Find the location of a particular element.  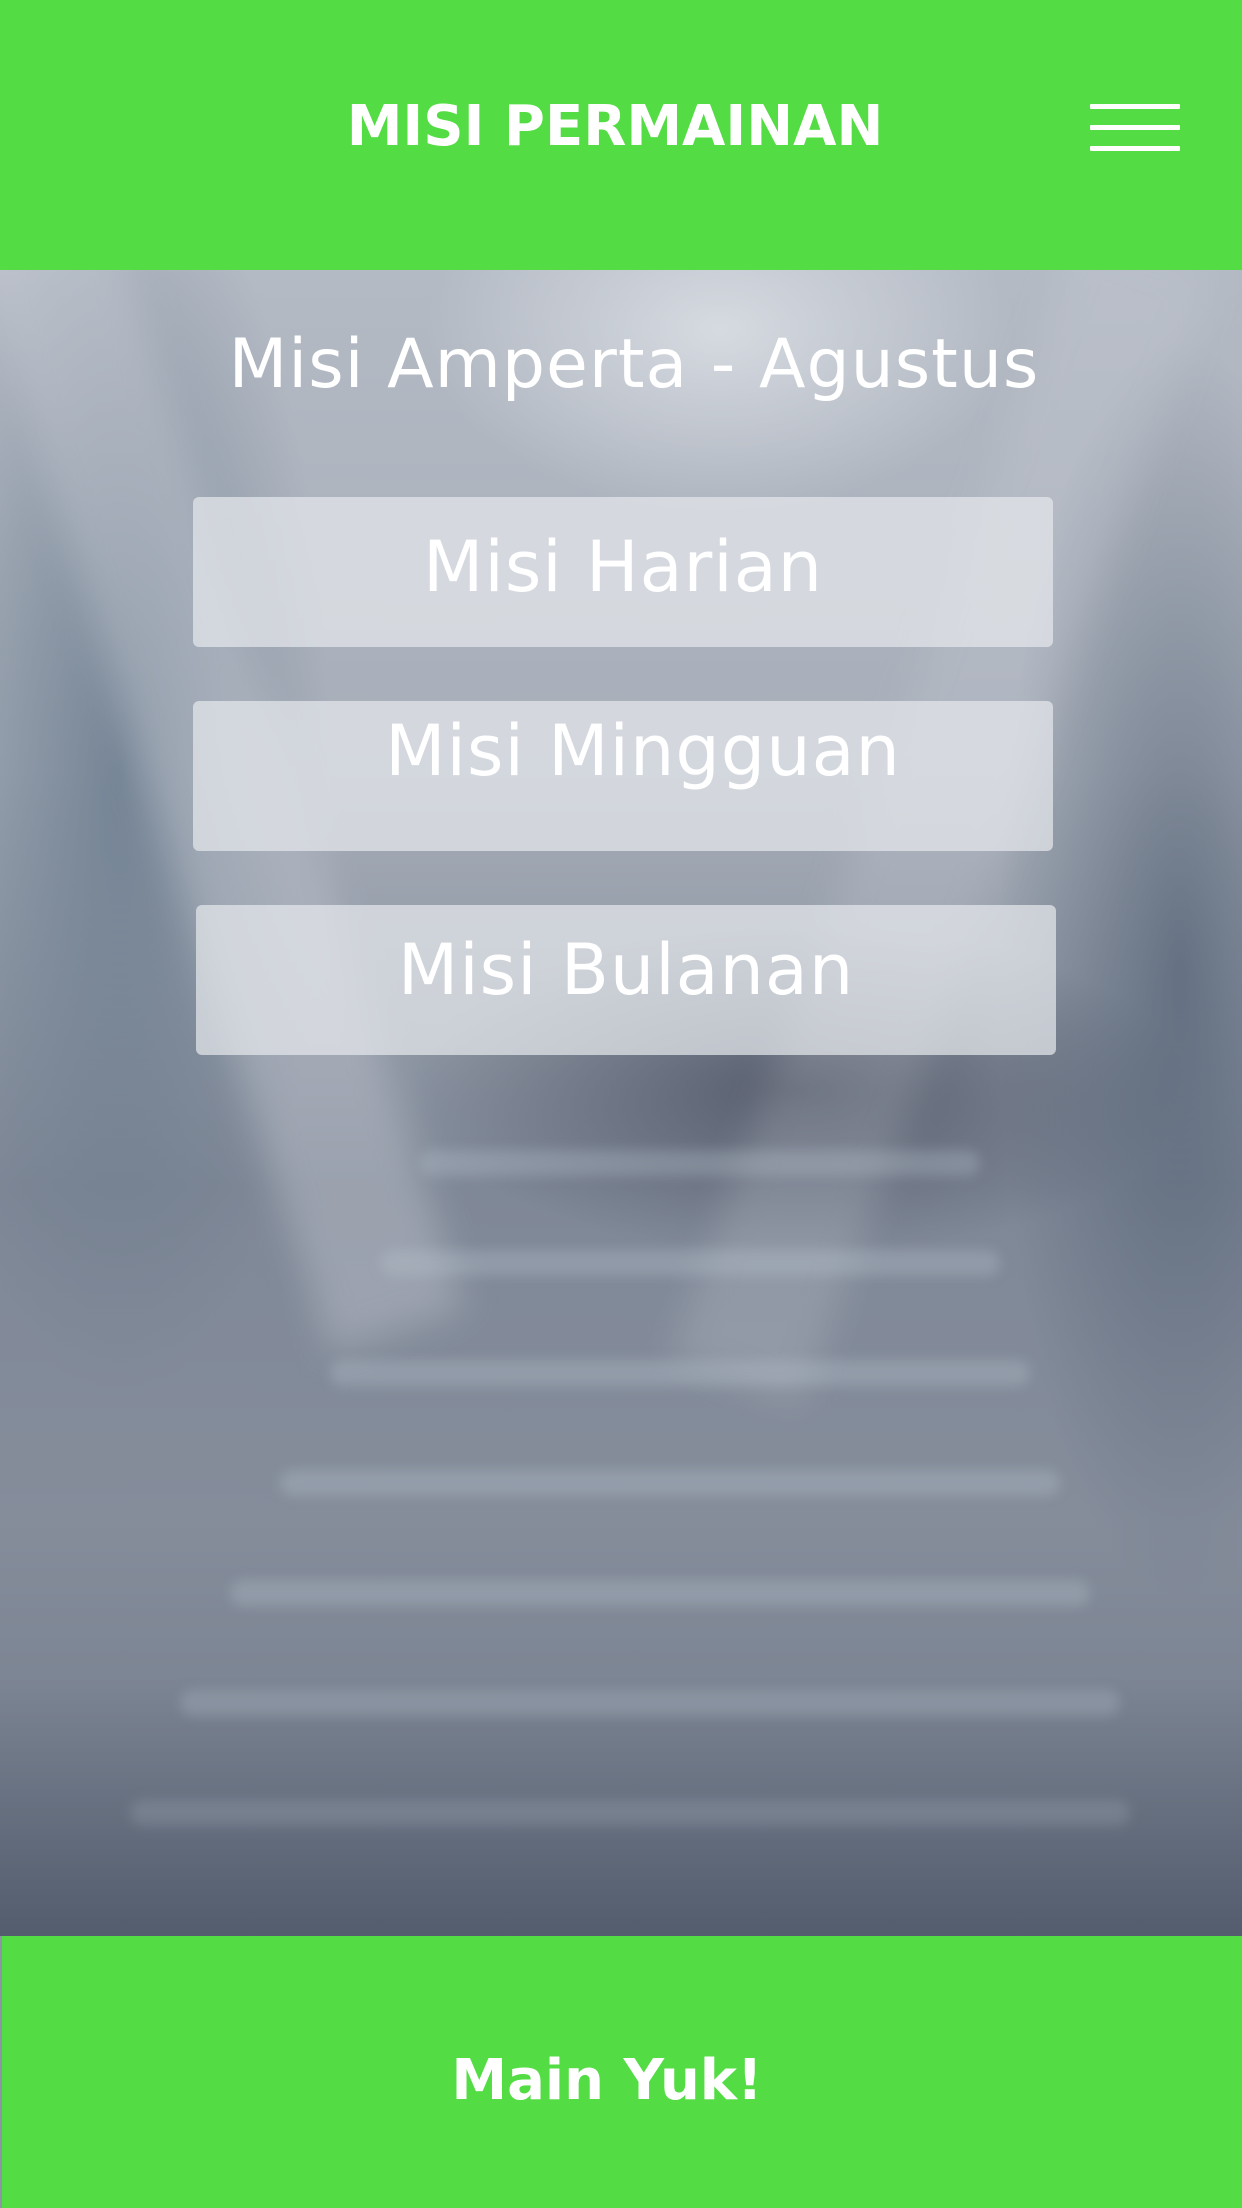

weekly-mission-label: Misi Mingguan is located at coordinates (643, 751).